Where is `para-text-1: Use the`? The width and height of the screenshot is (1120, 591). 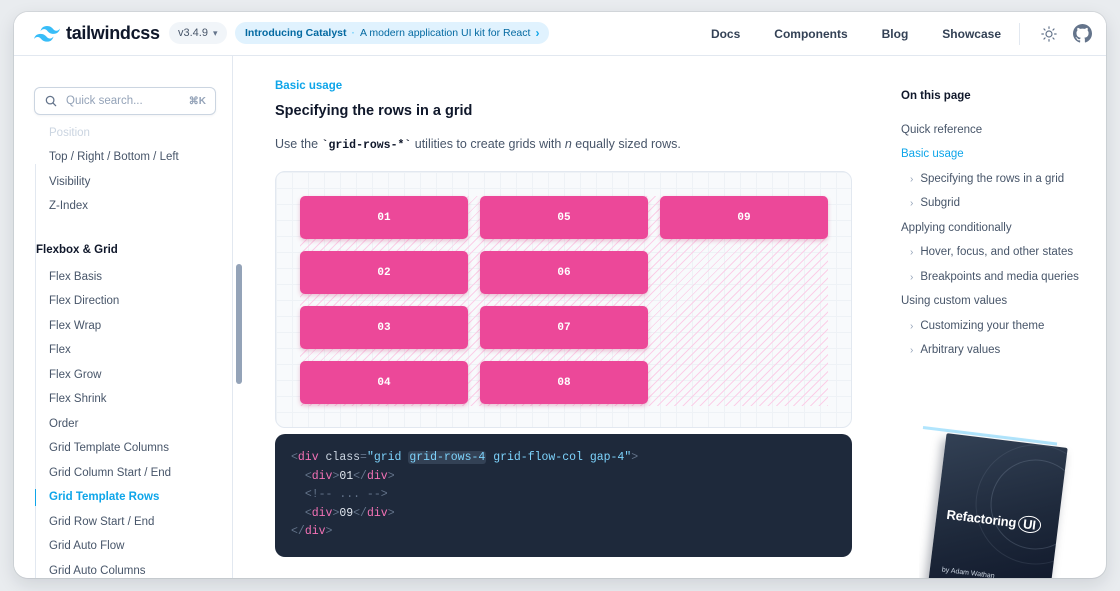
para-text-1: Use the is located at coordinates (298, 144).